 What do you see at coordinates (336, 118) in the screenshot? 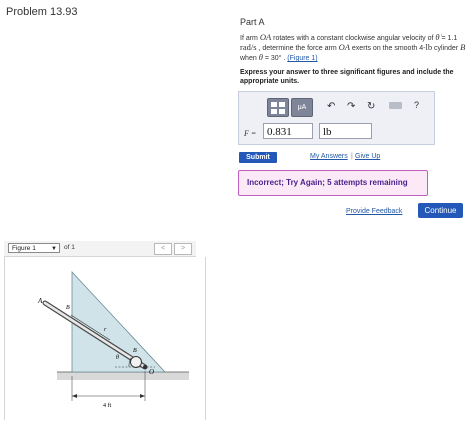
I see `answer-box: μA ↶ ↷ ↻ ? F = 0.831 lb` at bounding box center [336, 118].